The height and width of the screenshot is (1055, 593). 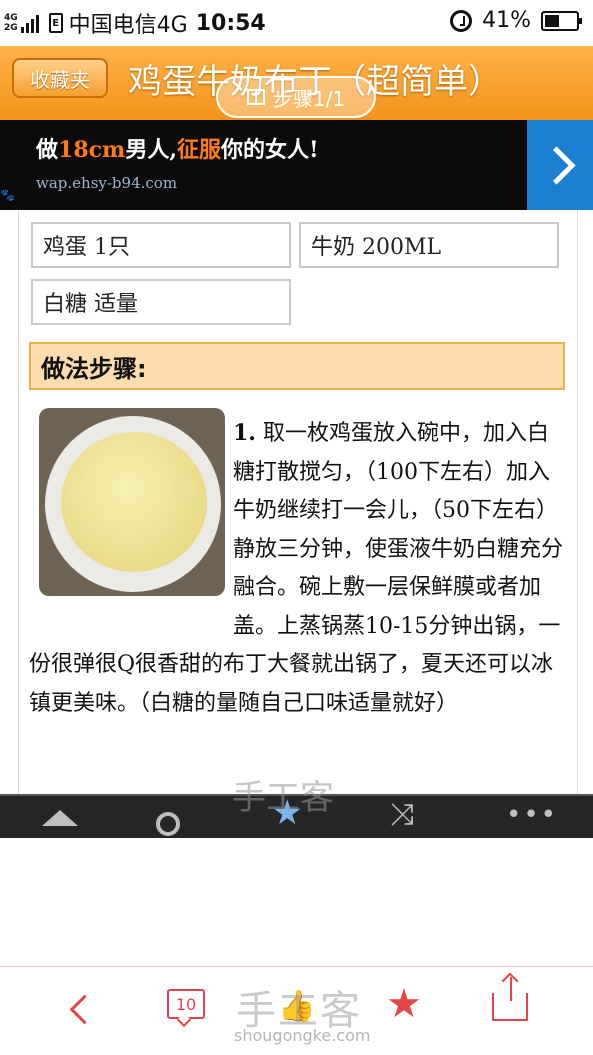 What do you see at coordinates (296, 165) in the screenshot?
I see `ad-banner: 做18cm男人,征服你的女人! wap.ehsy-b94.com 🐾` at bounding box center [296, 165].